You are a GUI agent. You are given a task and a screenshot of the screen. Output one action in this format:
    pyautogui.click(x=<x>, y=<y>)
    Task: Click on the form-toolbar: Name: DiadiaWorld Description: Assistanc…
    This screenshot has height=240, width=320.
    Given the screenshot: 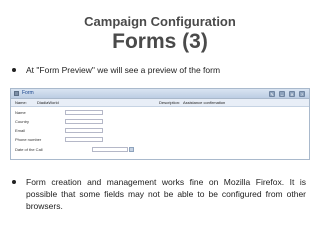 What is the action you would take?
    pyautogui.click(x=160, y=103)
    